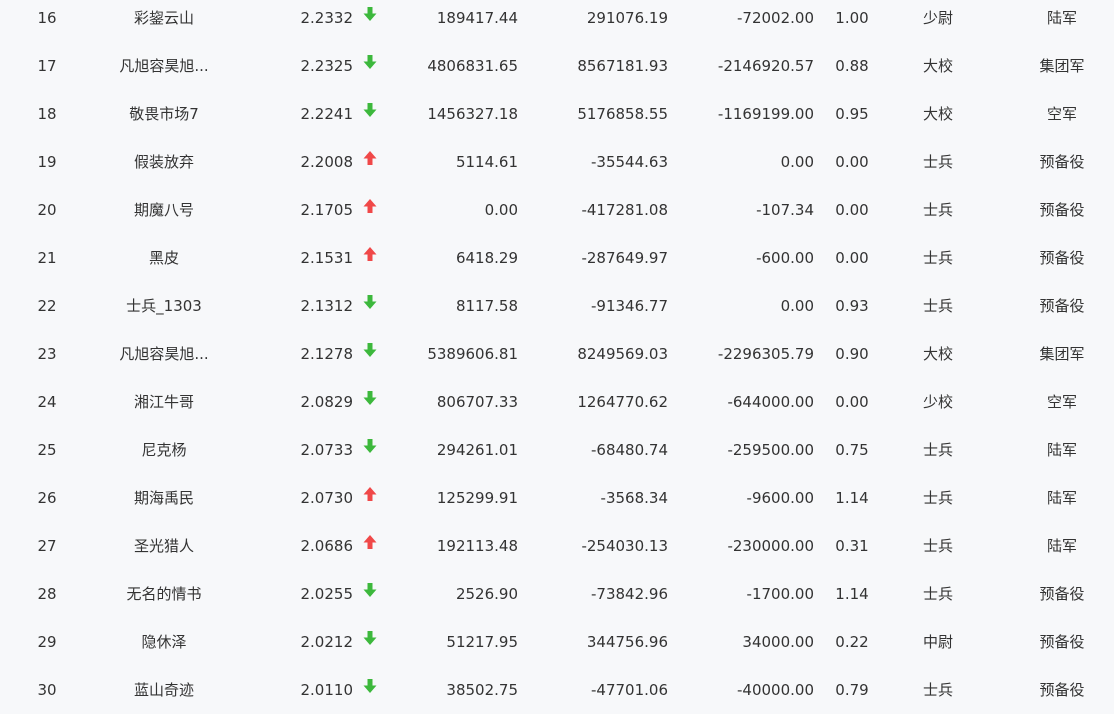 The width and height of the screenshot is (1114, 714). Describe the element at coordinates (164, 258) in the screenshot. I see `nickname-cell: 黑皮` at that location.